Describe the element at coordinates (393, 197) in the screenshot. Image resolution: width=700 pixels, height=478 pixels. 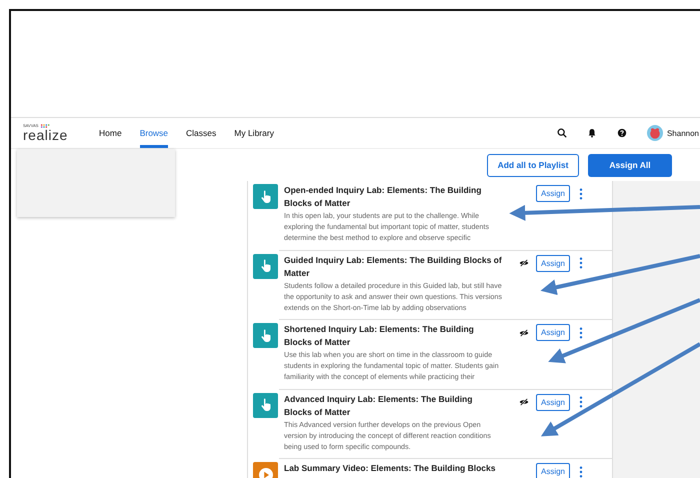
I see `item-title: Open-ended Inquiry Lab: Elements: The Building Blocks of Matter` at that location.